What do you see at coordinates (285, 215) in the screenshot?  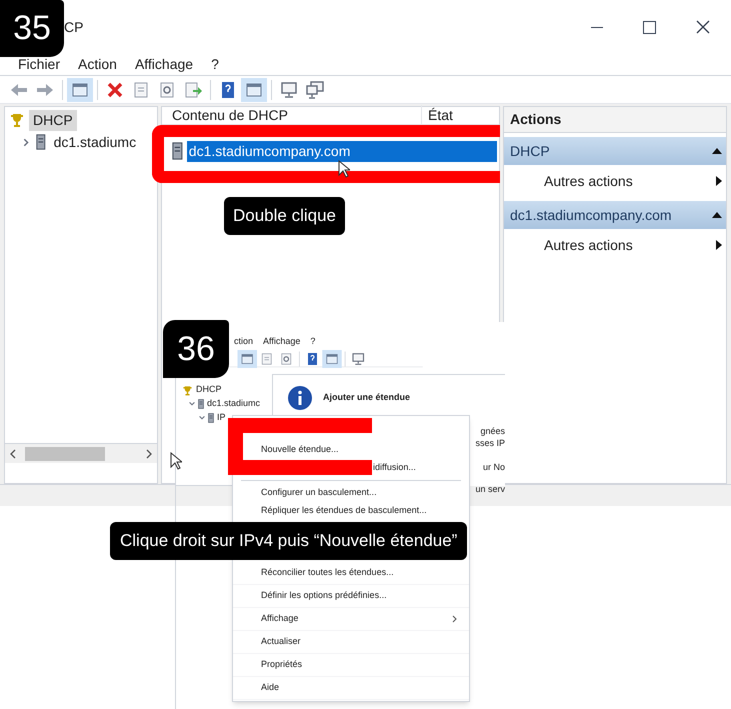 I see `caption: Double clique` at bounding box center [285, 215].